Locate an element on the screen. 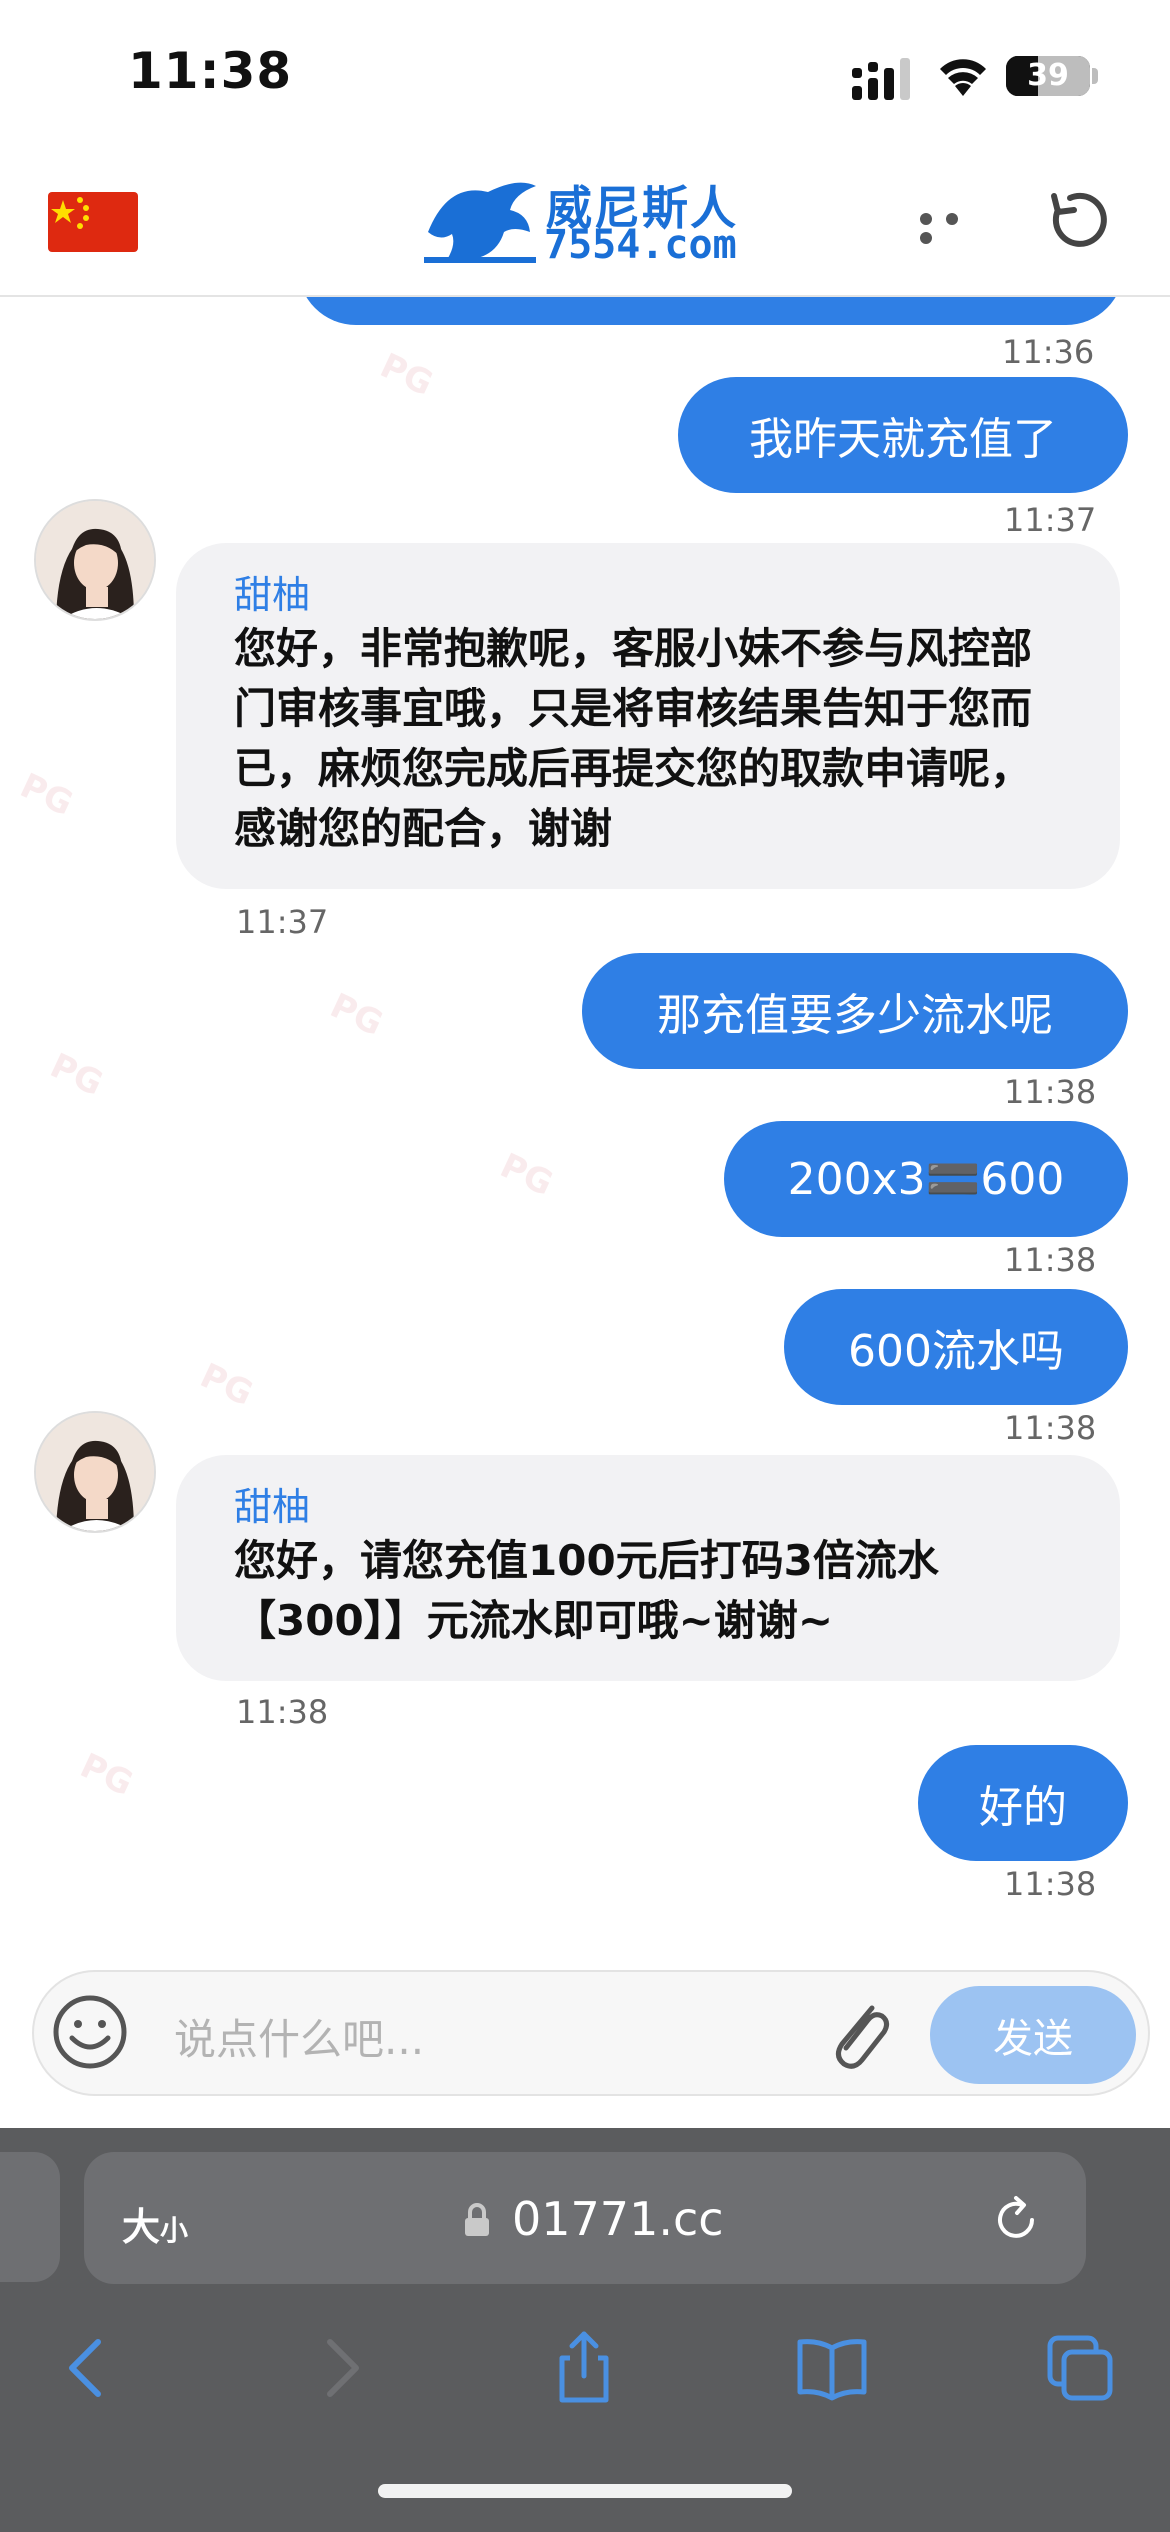  incoming-message-bubble: 甜柚 您好，请您充值100元后打码3倍流水【300】】元流水即可哦~谢谢~ is located at coordinates (648, 1568).